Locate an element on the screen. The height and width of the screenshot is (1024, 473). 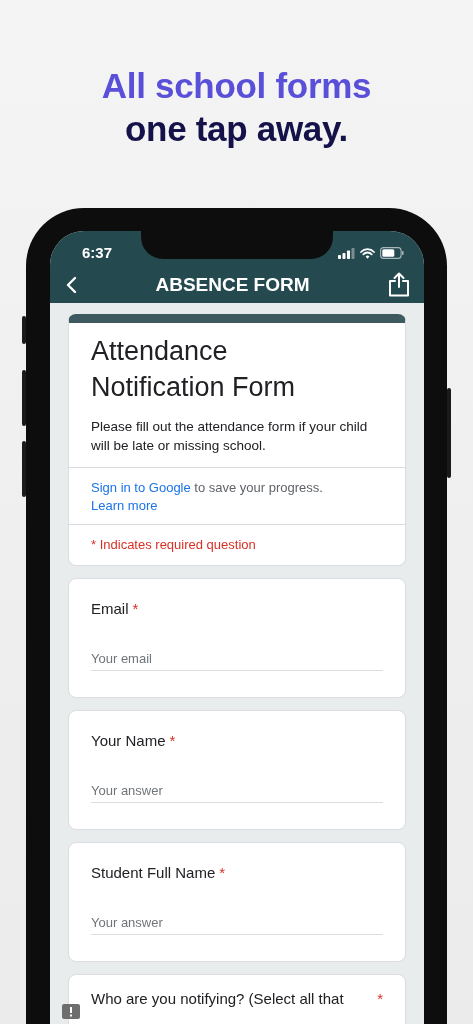
learn-more-link: Learn more is located at coordinates (124, 505).